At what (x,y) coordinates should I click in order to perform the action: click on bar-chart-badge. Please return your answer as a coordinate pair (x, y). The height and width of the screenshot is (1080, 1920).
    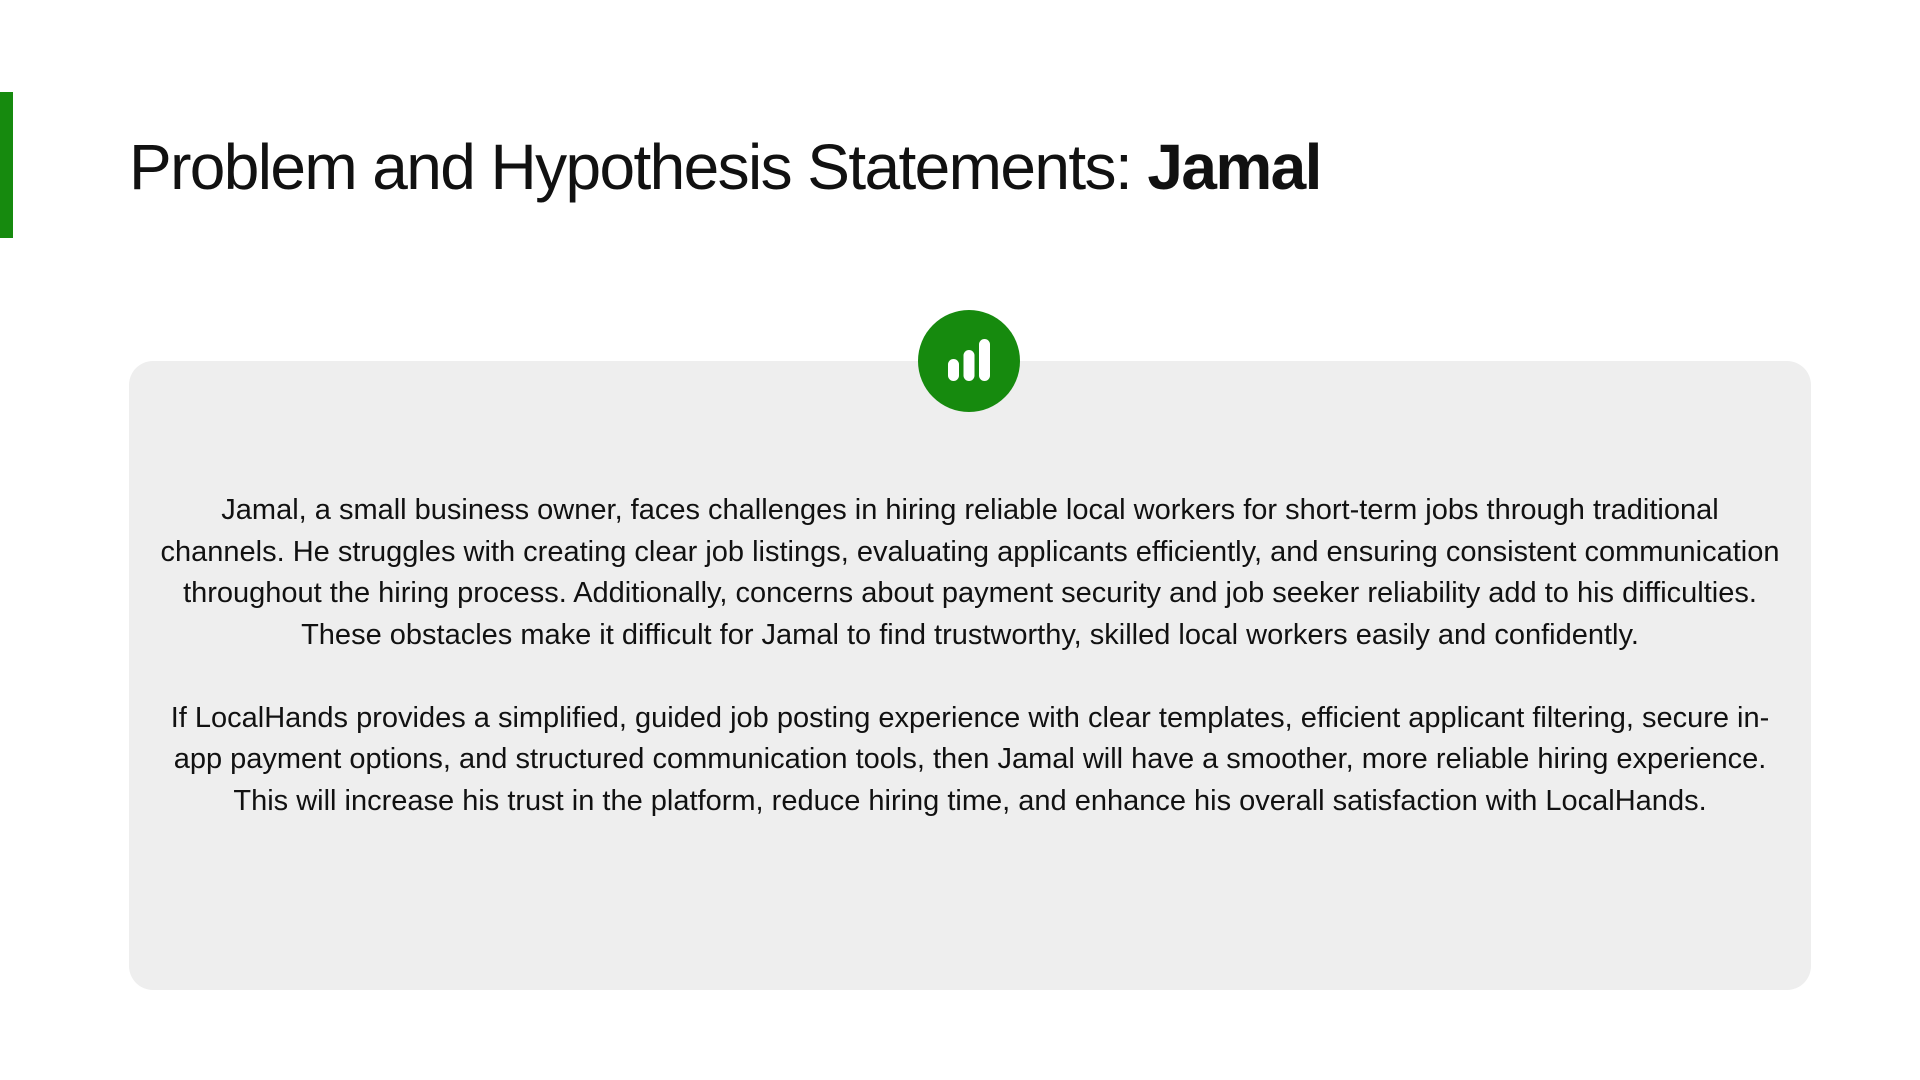
    Looking at the image, I should click on (969, 361).